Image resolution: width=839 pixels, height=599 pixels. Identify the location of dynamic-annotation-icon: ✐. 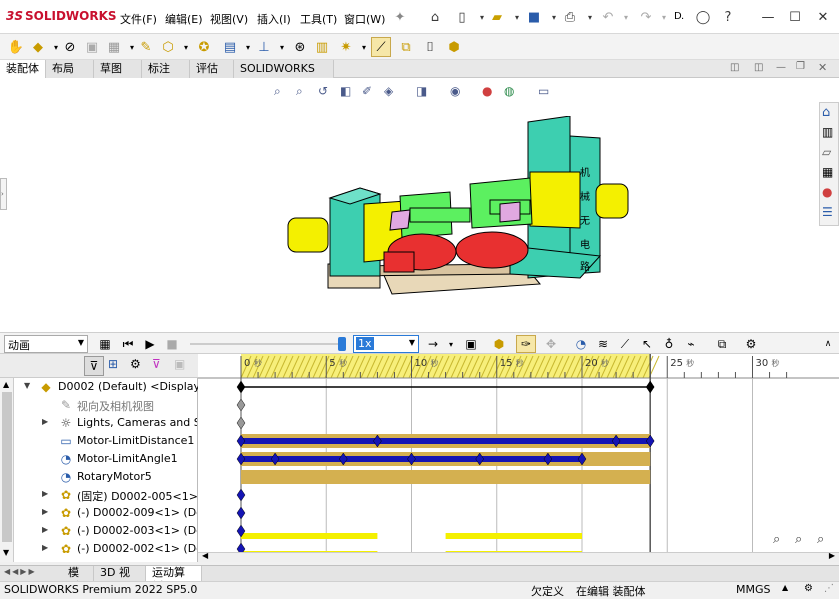
(367, 91).